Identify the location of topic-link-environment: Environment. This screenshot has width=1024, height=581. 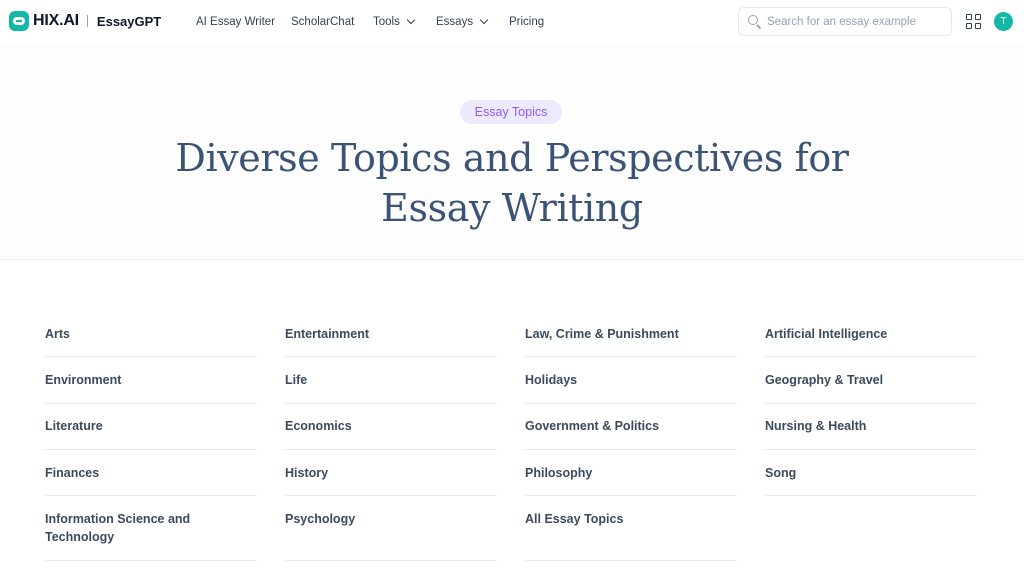
(151, 387).